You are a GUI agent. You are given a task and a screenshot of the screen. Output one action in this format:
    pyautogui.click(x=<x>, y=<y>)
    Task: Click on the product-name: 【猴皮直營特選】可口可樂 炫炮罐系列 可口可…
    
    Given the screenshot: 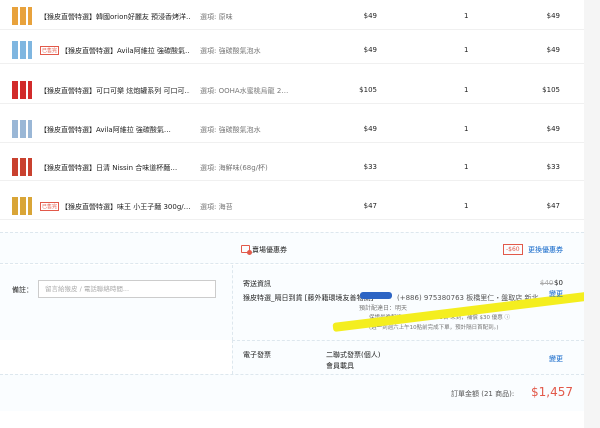 What is the action you would take?
    pyautogui.click(x=115, y=91)
    